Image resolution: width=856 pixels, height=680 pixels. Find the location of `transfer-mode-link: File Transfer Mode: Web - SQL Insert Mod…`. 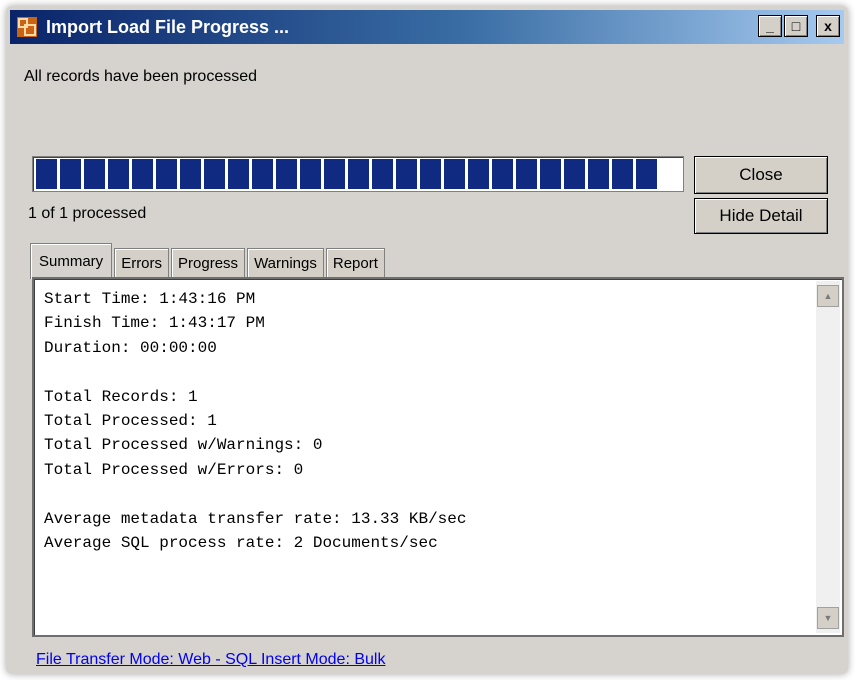

transfer-mode-link: File Transfer Mode: Web - SQL Insert Mod… is located at coordinates (210, 660).